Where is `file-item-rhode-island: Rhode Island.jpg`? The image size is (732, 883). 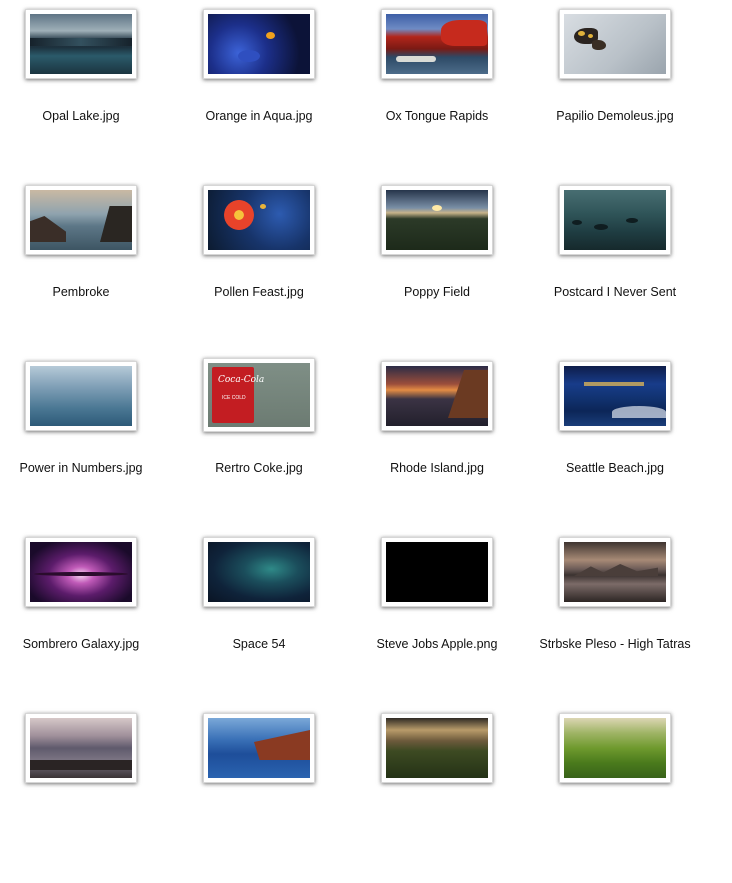
file-item-rhode-island: Rhode Island.jpg is located at coordinates (437, 443).